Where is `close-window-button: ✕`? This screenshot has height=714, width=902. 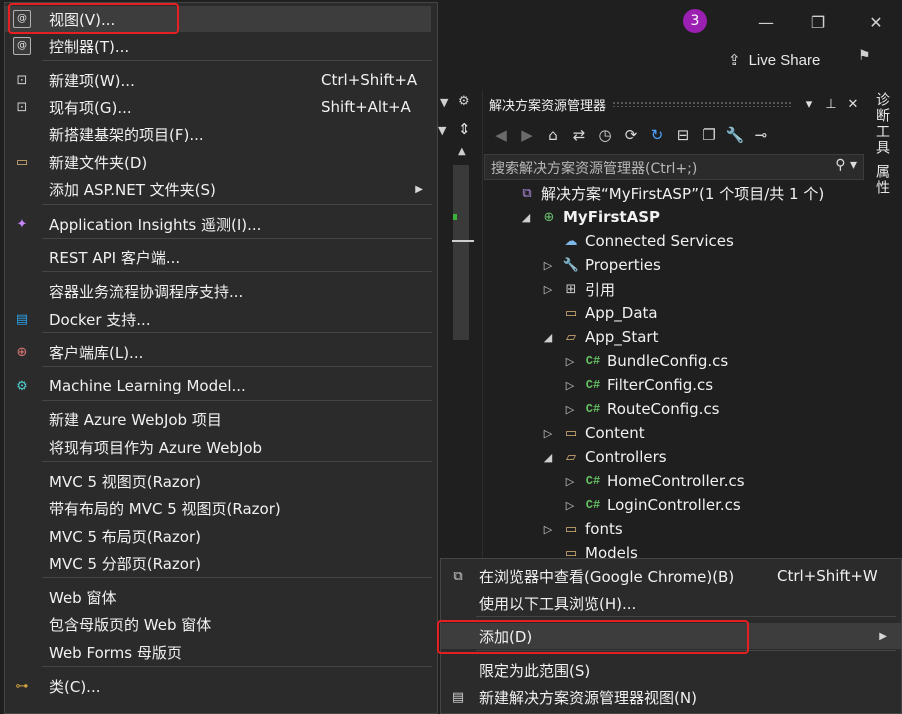 close-window-button: ✕ is located at coordinates (876, 23).